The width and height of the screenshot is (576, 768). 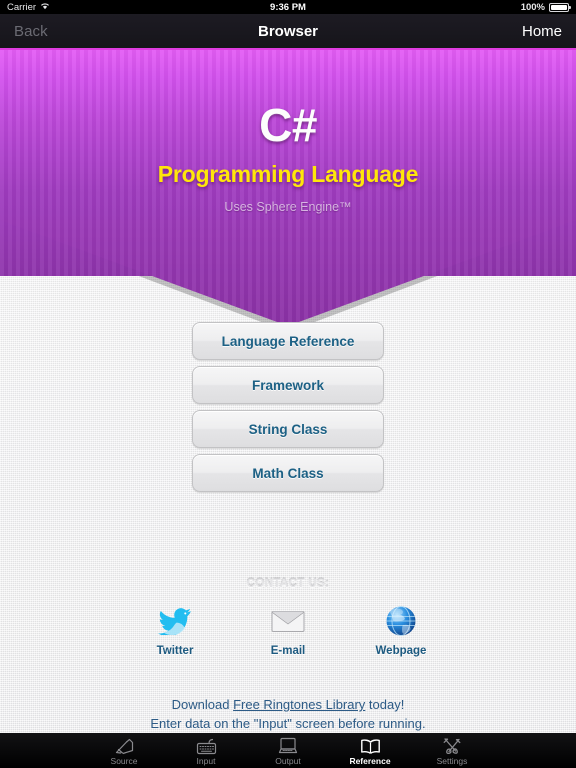 I want to click on contact-webpage: Webpage, so click(x=401, y=630).